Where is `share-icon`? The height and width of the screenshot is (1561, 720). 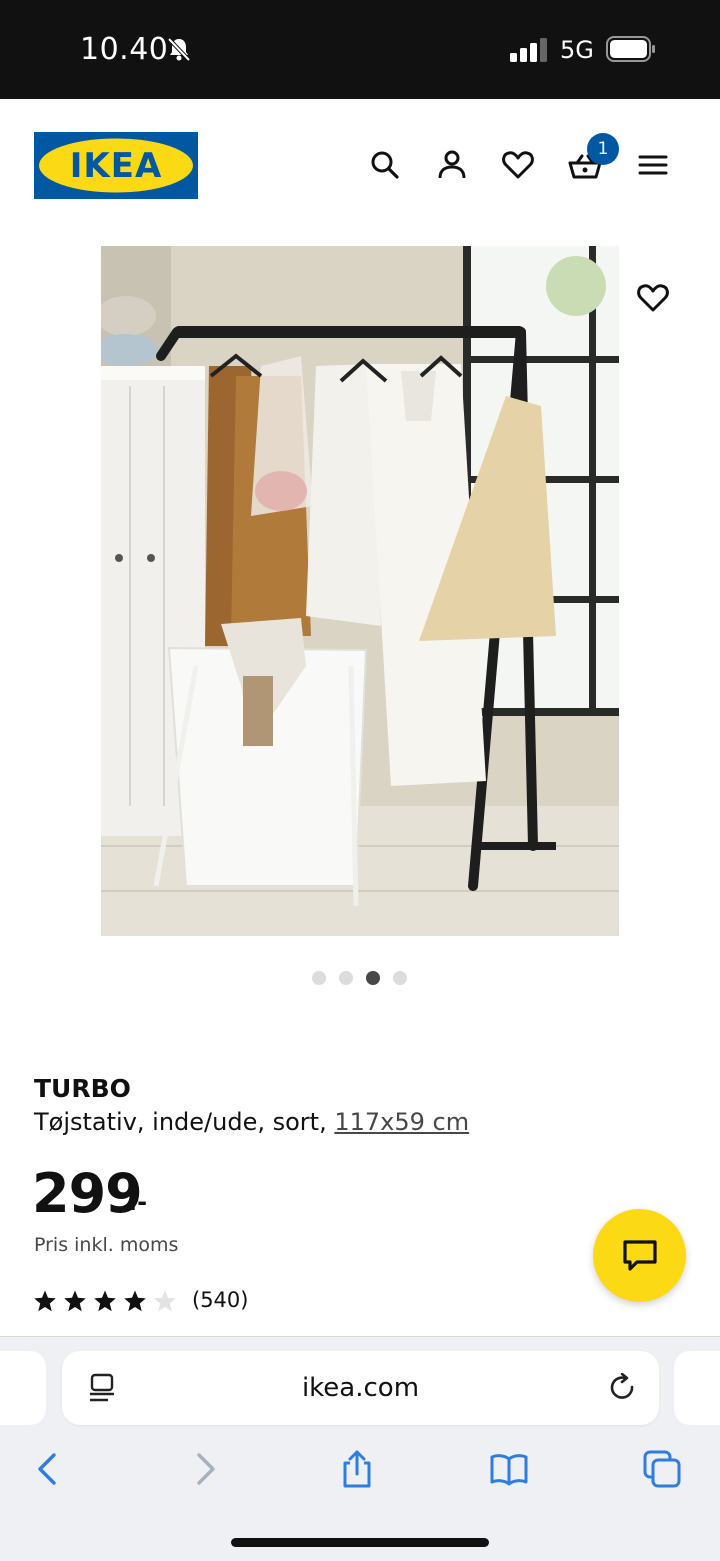 share-icon is located at coordinates (357, 1469).